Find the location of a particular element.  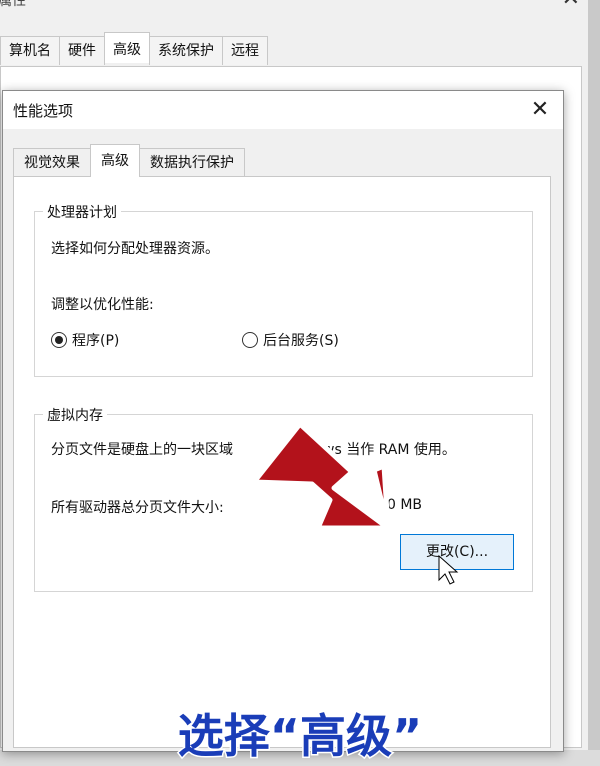

tab-advanced: 高级 is located at coordinates (115, 160).